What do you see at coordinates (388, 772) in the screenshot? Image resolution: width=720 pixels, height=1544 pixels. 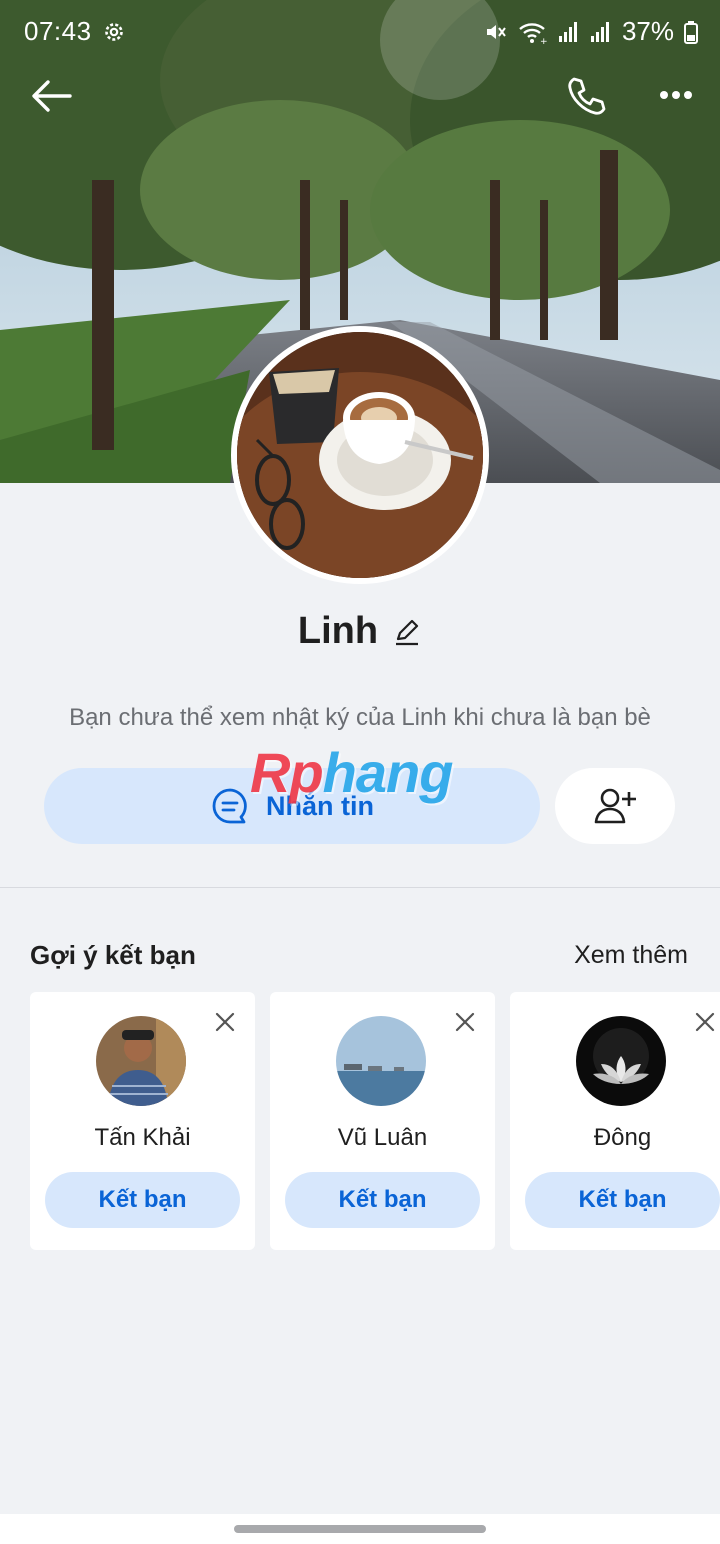 I see `watermark-tail: hang` at bounding box center [388, 772].